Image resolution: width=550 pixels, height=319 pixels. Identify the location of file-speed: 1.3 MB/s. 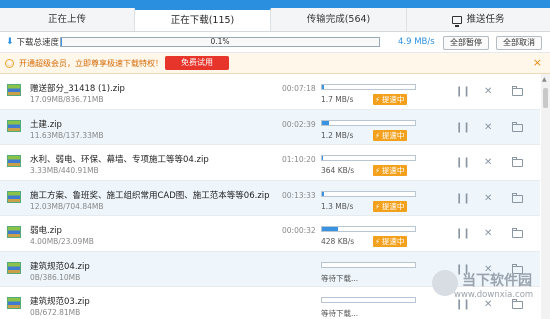
(337, 206).